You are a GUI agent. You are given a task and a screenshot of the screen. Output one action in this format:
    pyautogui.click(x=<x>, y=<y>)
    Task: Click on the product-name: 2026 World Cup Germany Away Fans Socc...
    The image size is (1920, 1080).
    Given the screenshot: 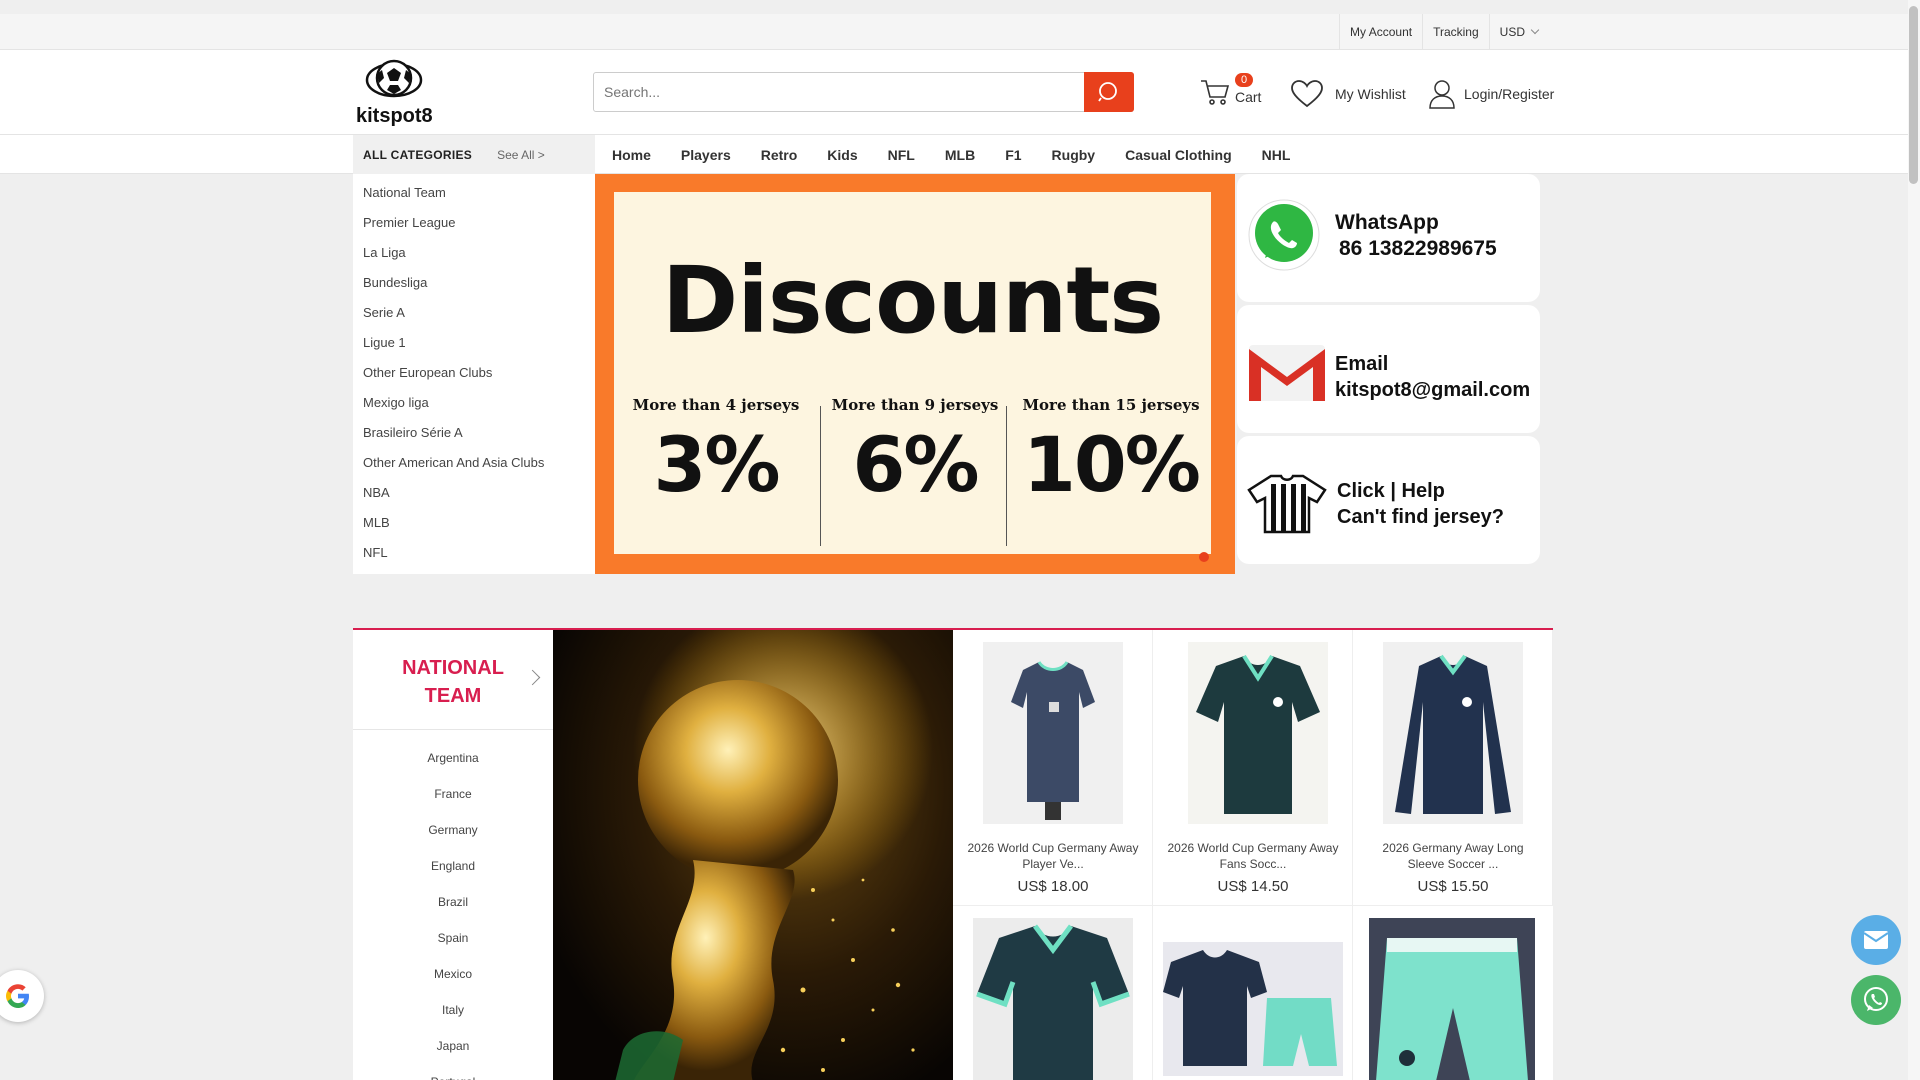 What is the action you would take?
    pyautogui.click(x=1253, y=856)
    